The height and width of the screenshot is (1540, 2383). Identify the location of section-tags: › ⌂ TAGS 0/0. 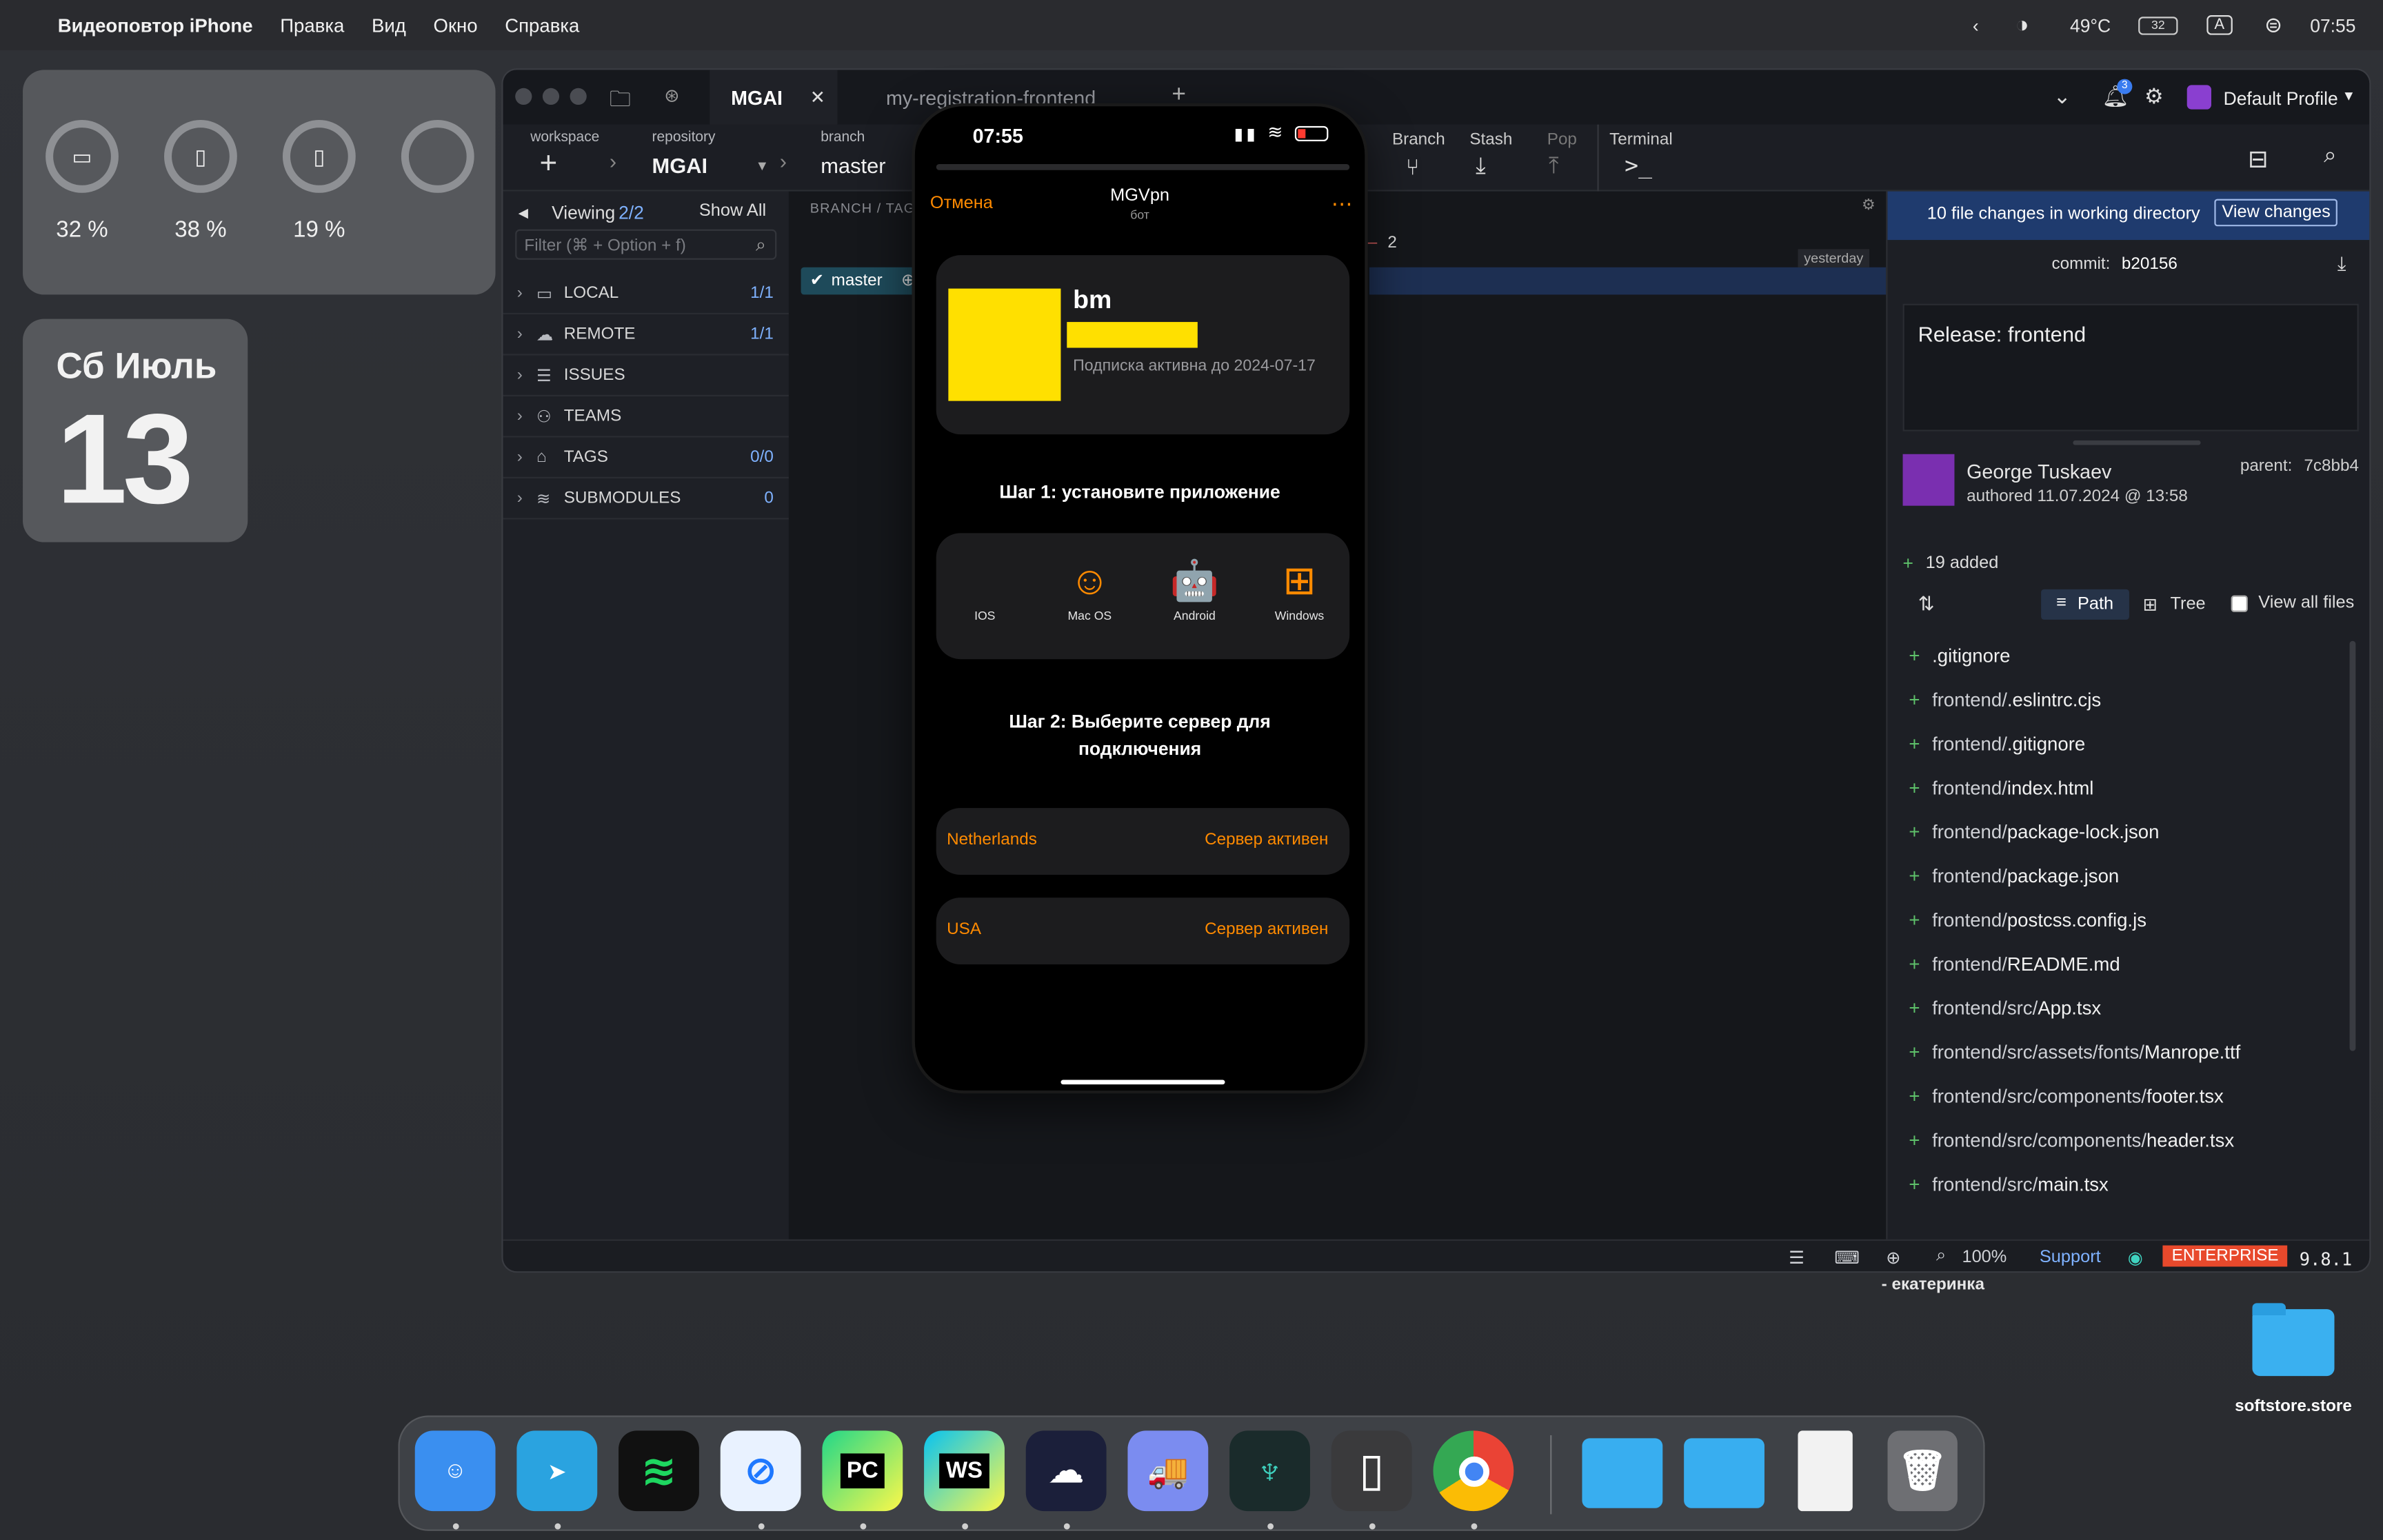
(646, 459).